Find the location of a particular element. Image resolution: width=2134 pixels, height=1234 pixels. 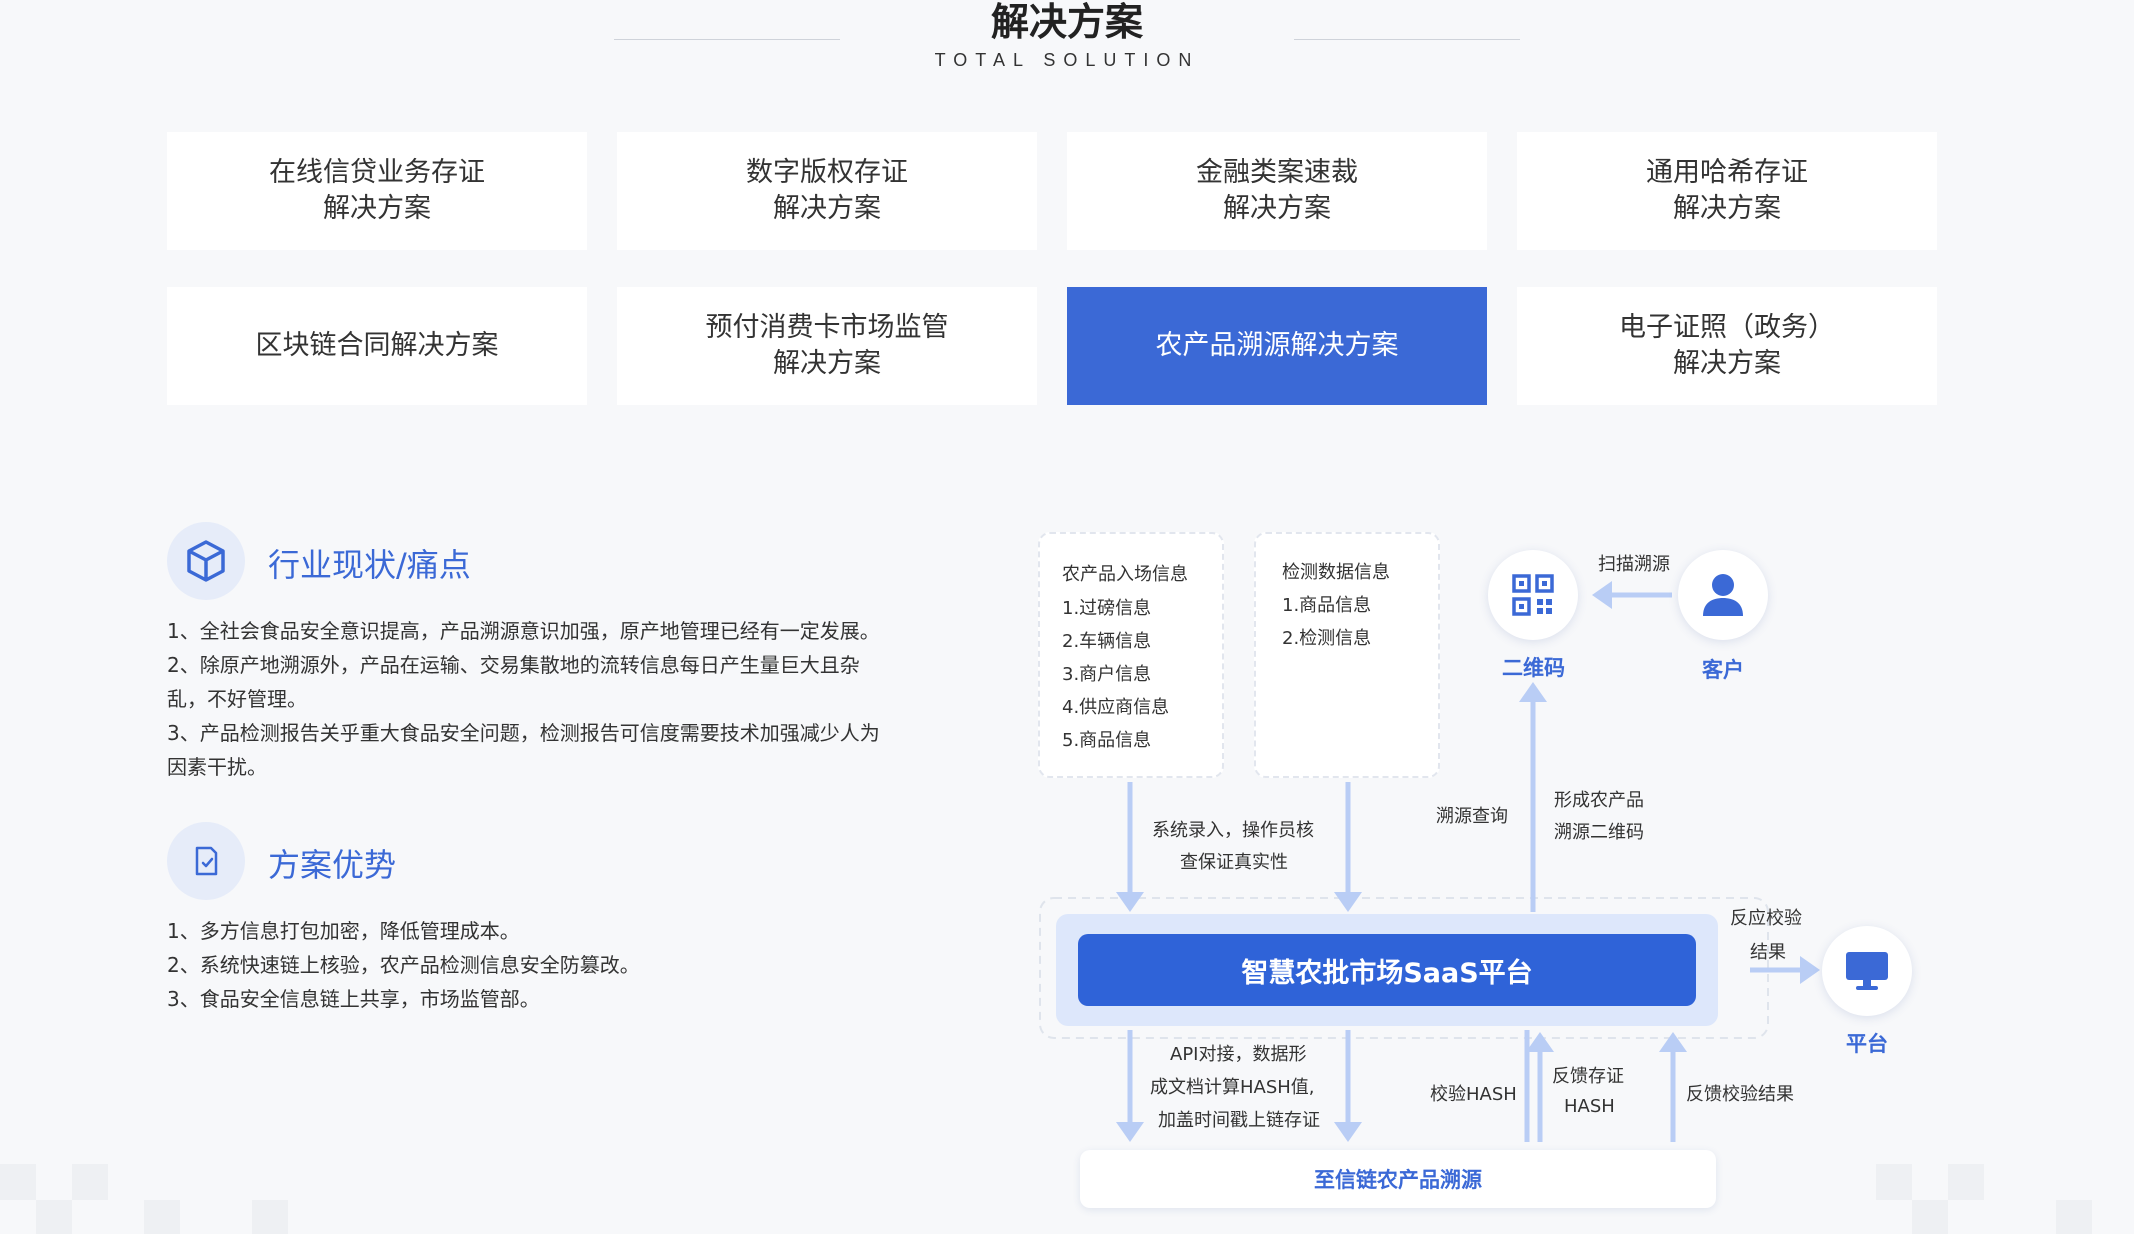

api-label: API对接，数据形 is located at coordinates (1238, 1054).